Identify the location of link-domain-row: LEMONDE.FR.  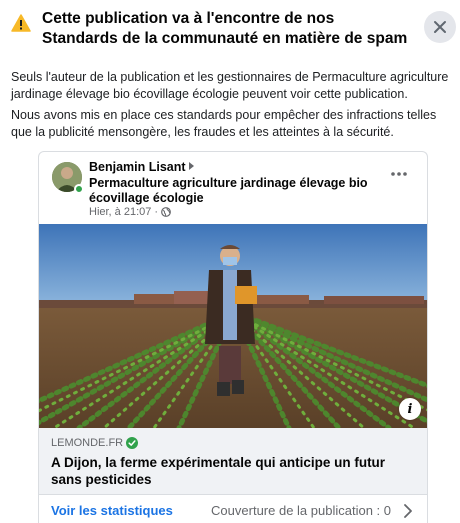
(95, 443).